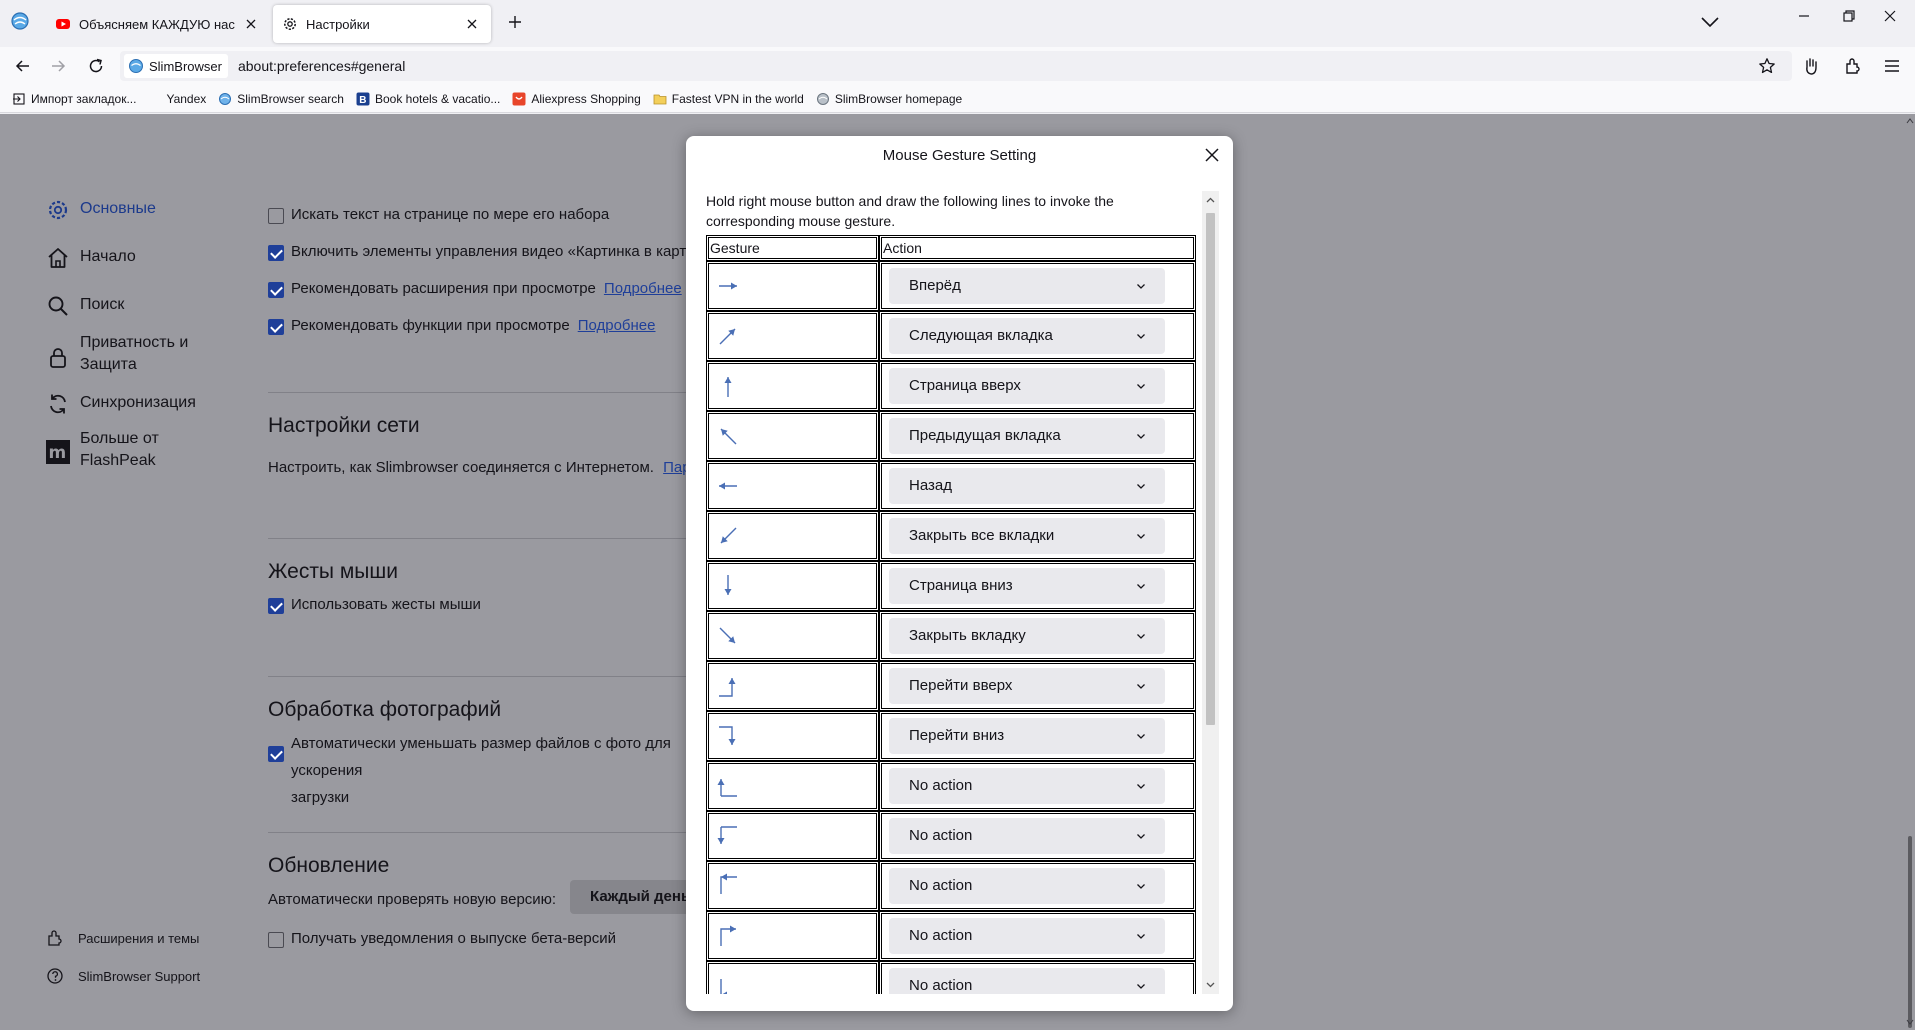 The width and height of the screenshot is (1915, 1030). I want to click on bookmark-label: Aliexpress Shopping, so click(586, 98).